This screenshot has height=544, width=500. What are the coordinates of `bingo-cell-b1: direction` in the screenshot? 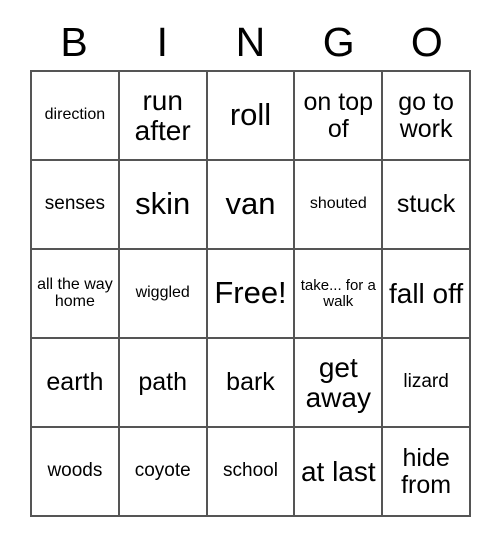 It's located at (76, 116).